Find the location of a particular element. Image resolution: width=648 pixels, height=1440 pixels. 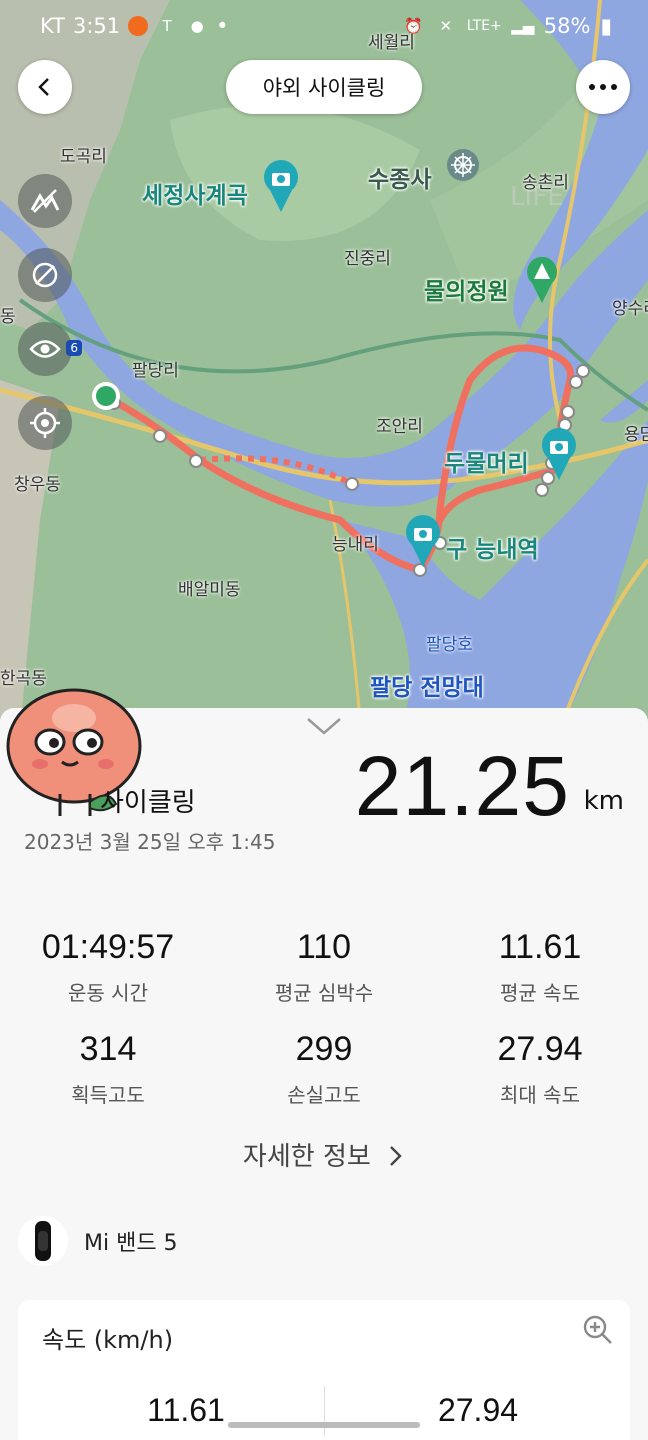

speed-card-title: 속도 (km/h) is located at coordinates (108, 1340).